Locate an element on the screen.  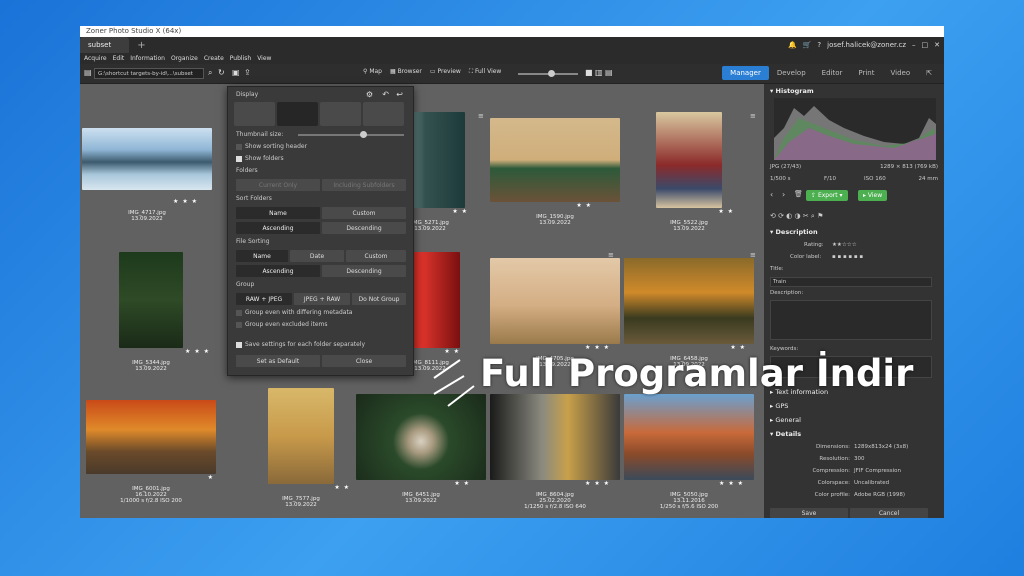
help-icon: ? is located at coordinates (819, 45).